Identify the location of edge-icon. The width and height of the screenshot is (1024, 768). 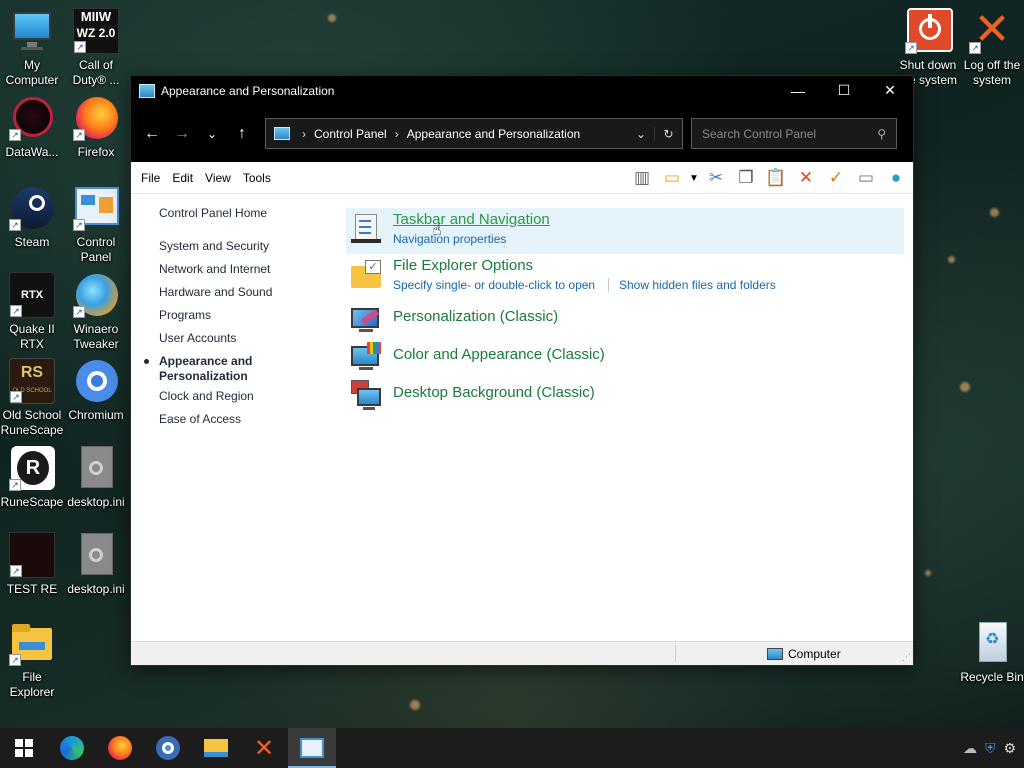
(72, 748).